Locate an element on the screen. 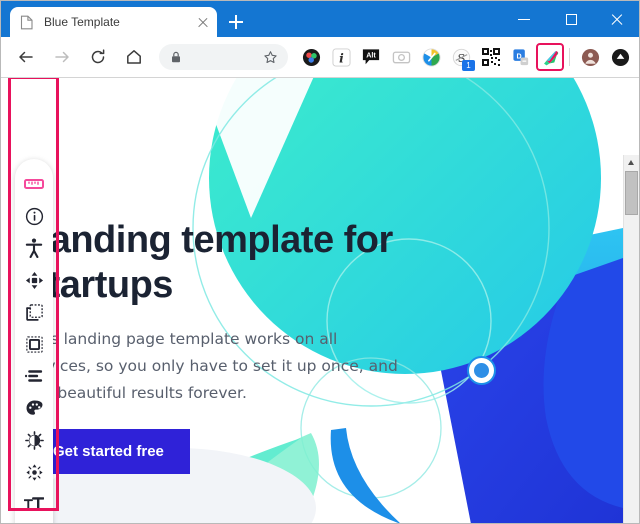 This screenshot has height=524, width=640. chat-bubble-widget is located at coordinates (481, 370).